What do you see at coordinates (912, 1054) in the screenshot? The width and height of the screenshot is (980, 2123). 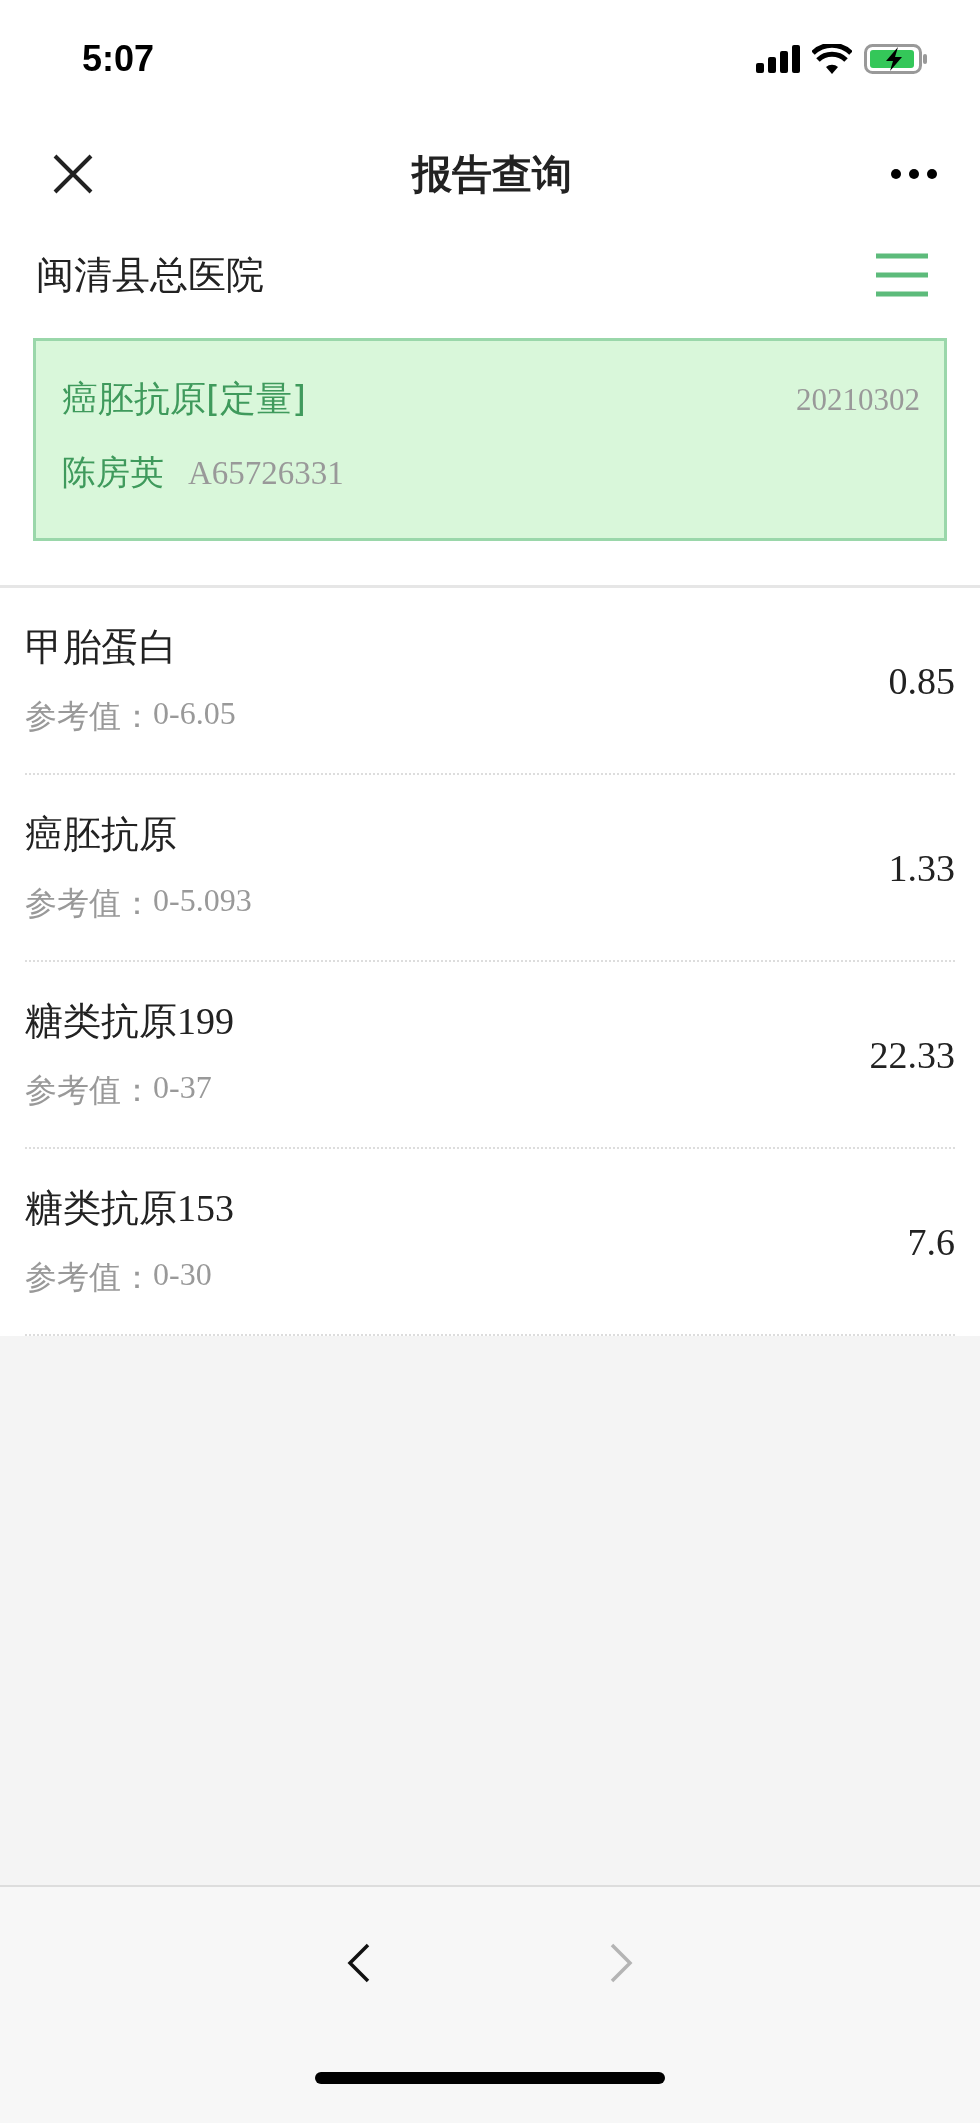 I see `result-value: 22.33` at bounding box center [912, 1054].